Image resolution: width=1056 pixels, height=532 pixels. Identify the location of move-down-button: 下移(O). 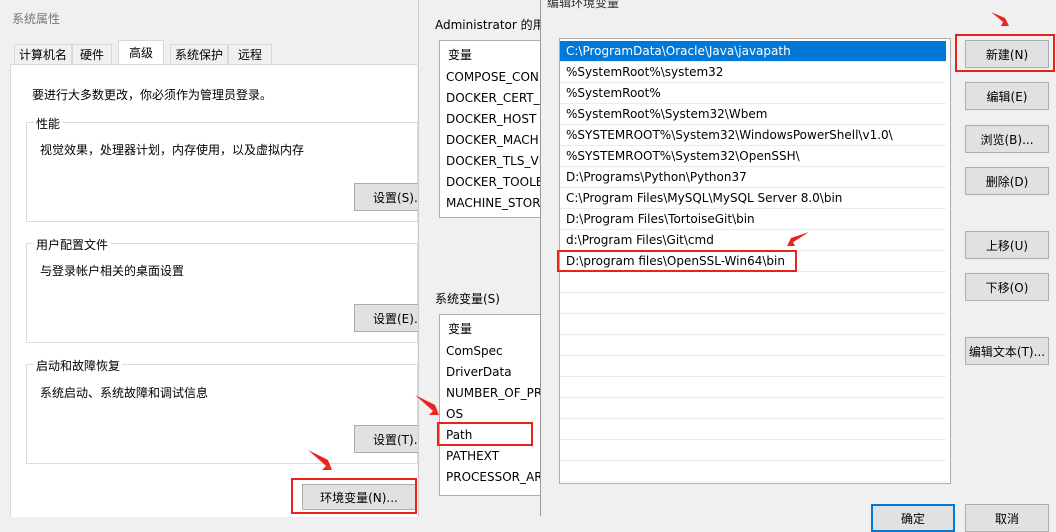
(1007, 287).